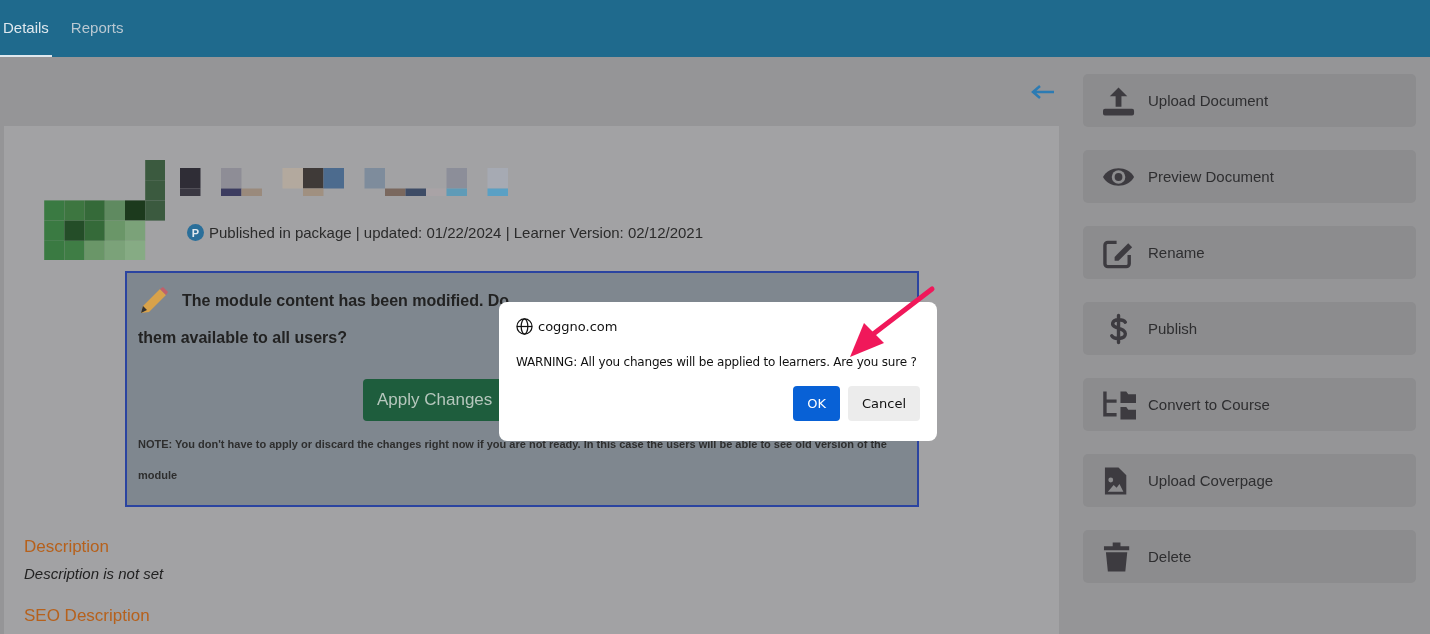  I want to click on tab: Details, so click(26, 28).